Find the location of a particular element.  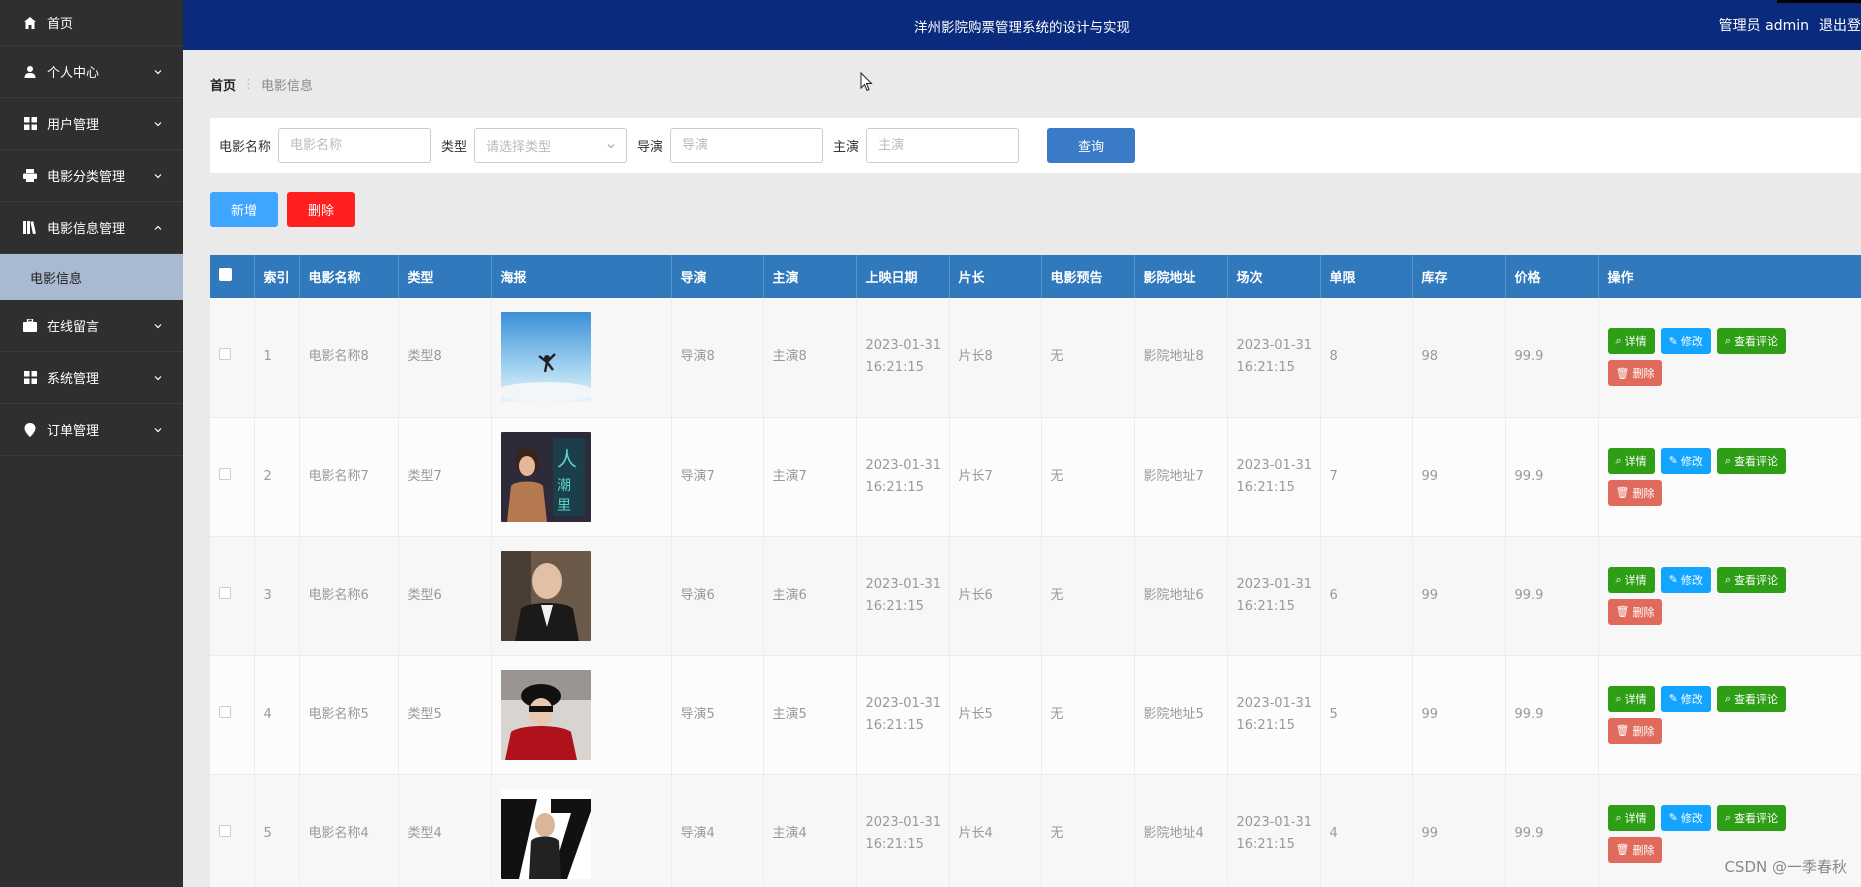

header-select-all is located at coordinates (232, 276).